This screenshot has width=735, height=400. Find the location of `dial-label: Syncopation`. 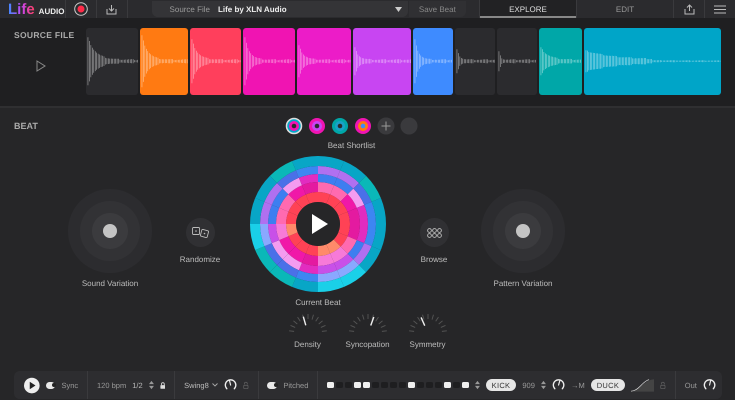

dial-label: Syncopation is located at coordinates (367, 344).